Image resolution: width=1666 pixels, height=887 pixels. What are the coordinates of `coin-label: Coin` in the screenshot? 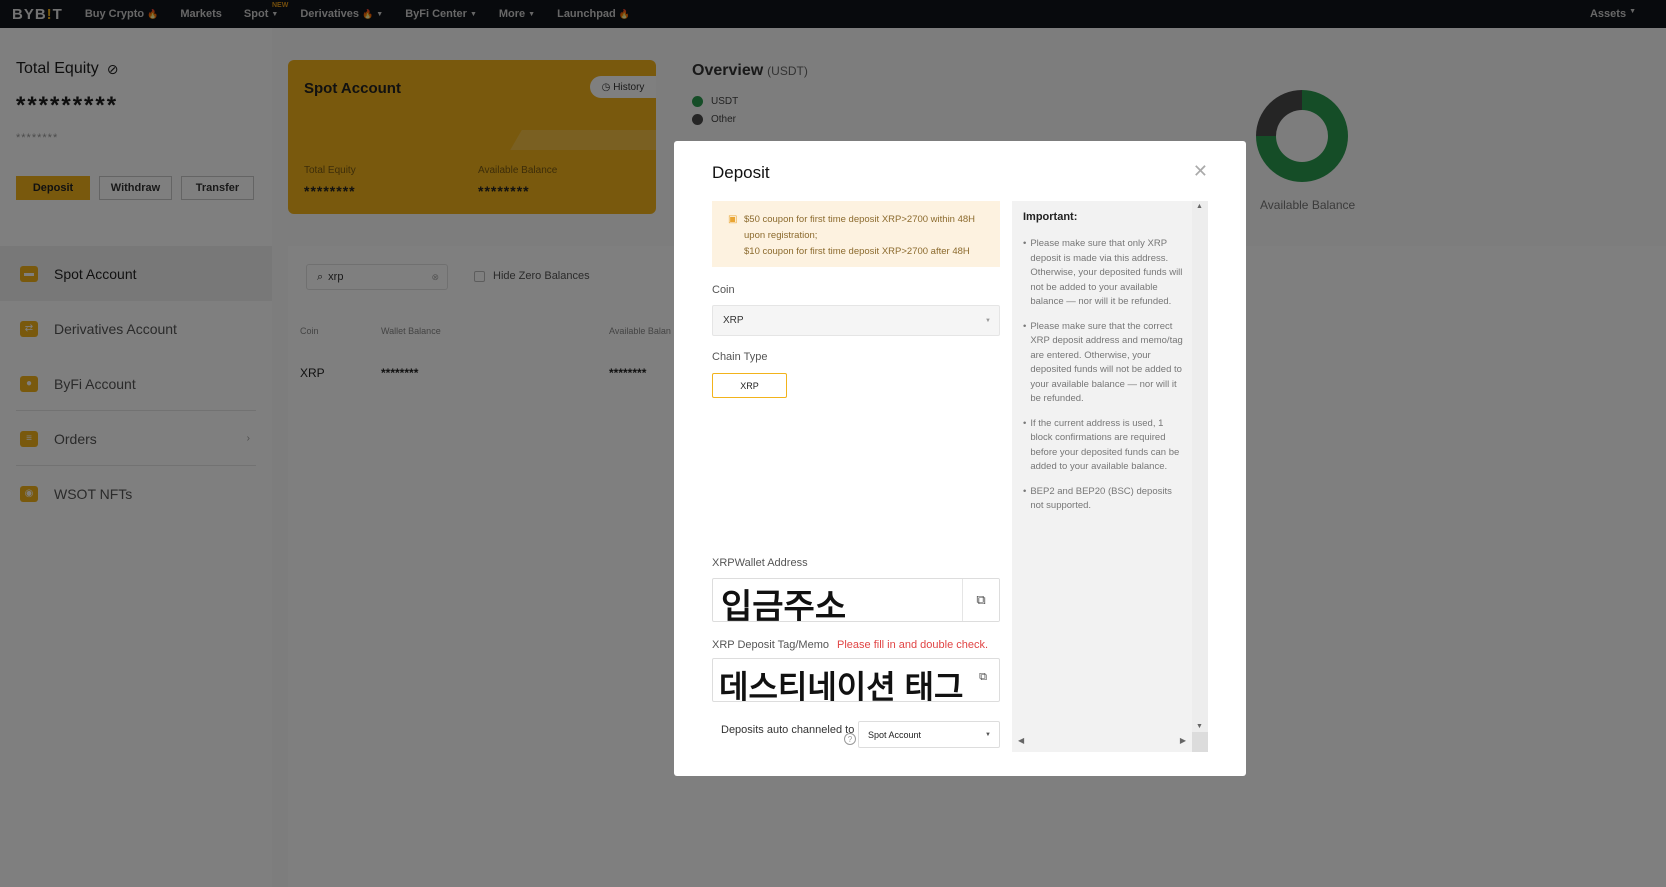 It's located at (723, 290).